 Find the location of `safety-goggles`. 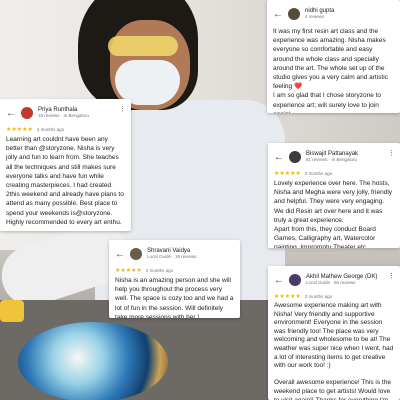

safety-goggles is located at coordinates (143, 46).